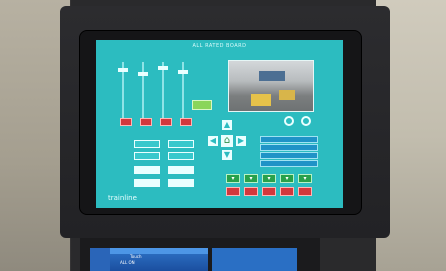 The image size is (446, 271). Describe the element at coordinates (227, 155) in the screenshot. I see `arrow-down-icon: ▼` at that location.